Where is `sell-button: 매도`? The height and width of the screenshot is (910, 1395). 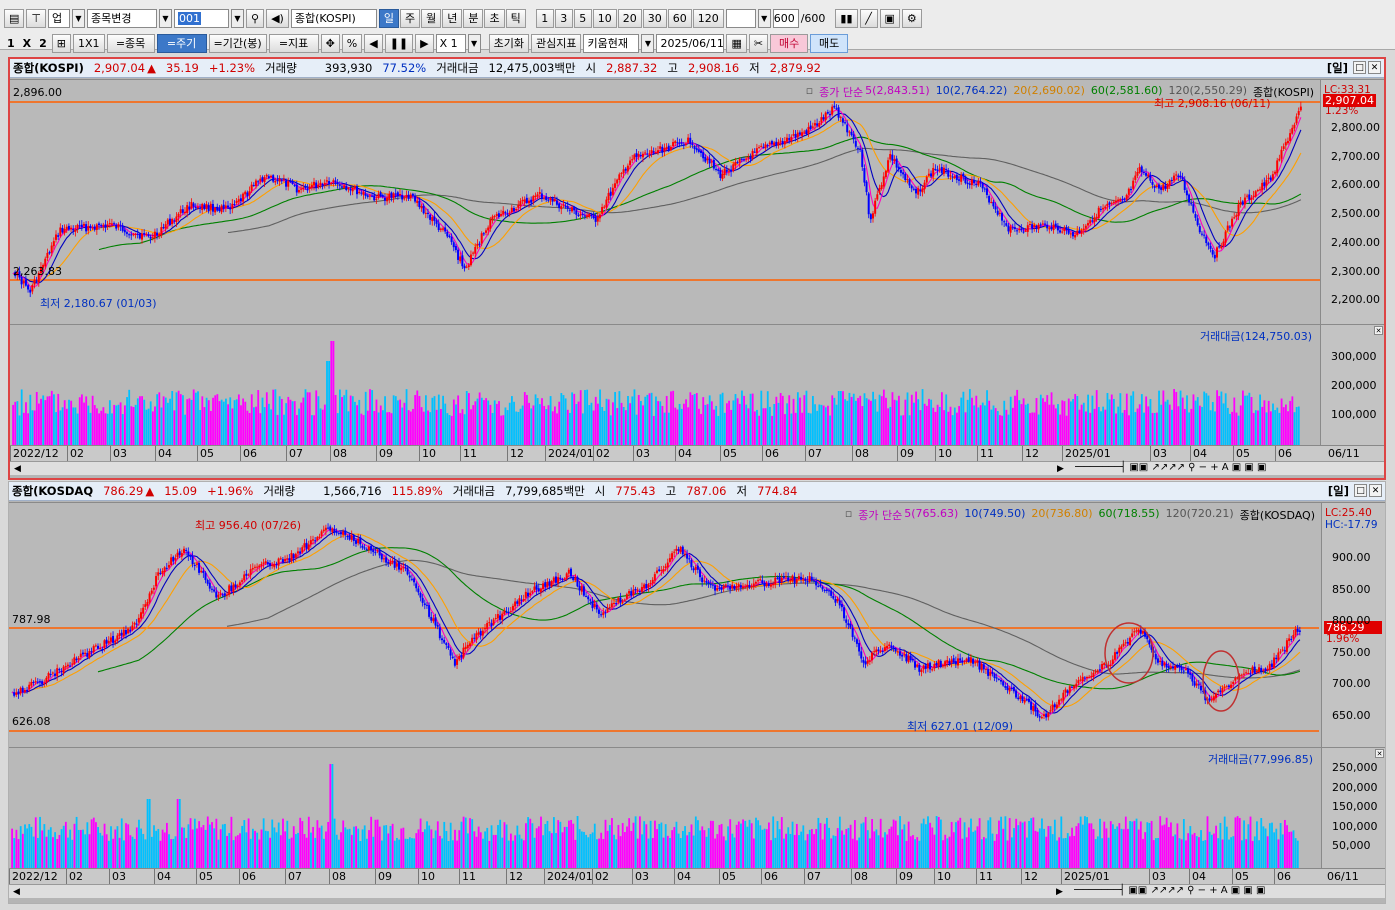
sell-button: 매도 is located at coordinates (829, 43).